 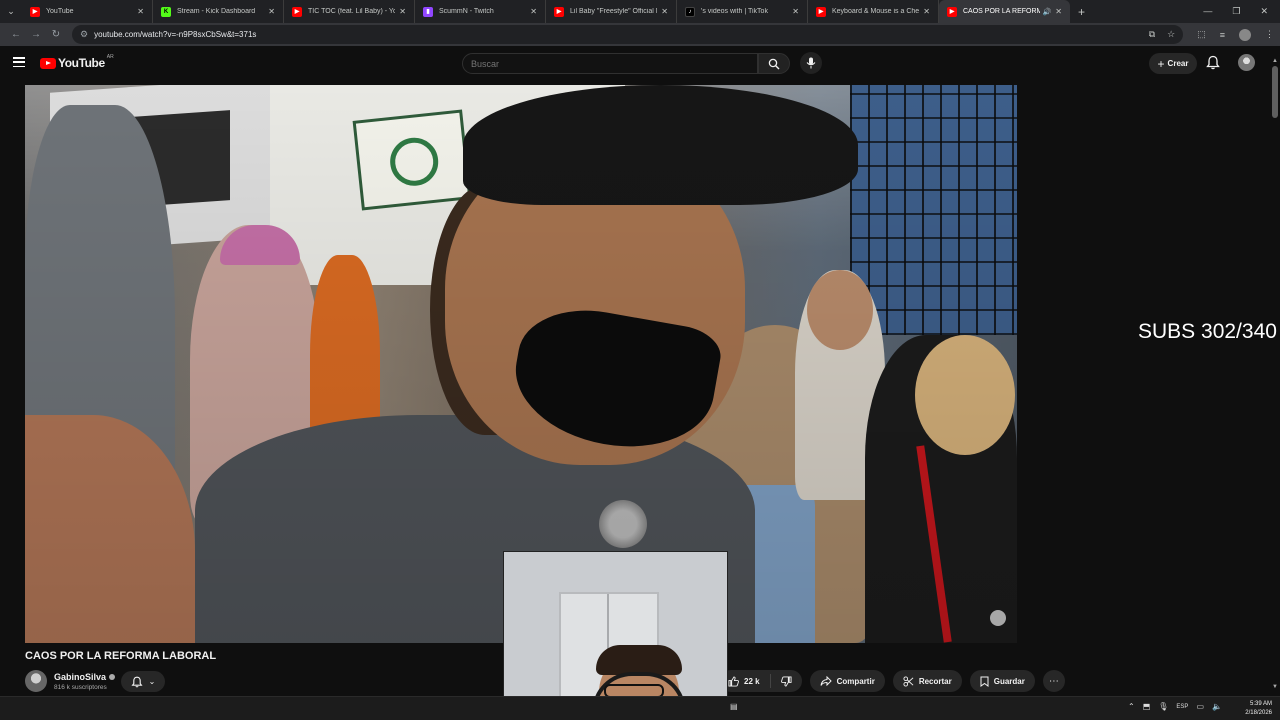 I want to click on menu-hamburger-icon, so click(x=19, y=62).